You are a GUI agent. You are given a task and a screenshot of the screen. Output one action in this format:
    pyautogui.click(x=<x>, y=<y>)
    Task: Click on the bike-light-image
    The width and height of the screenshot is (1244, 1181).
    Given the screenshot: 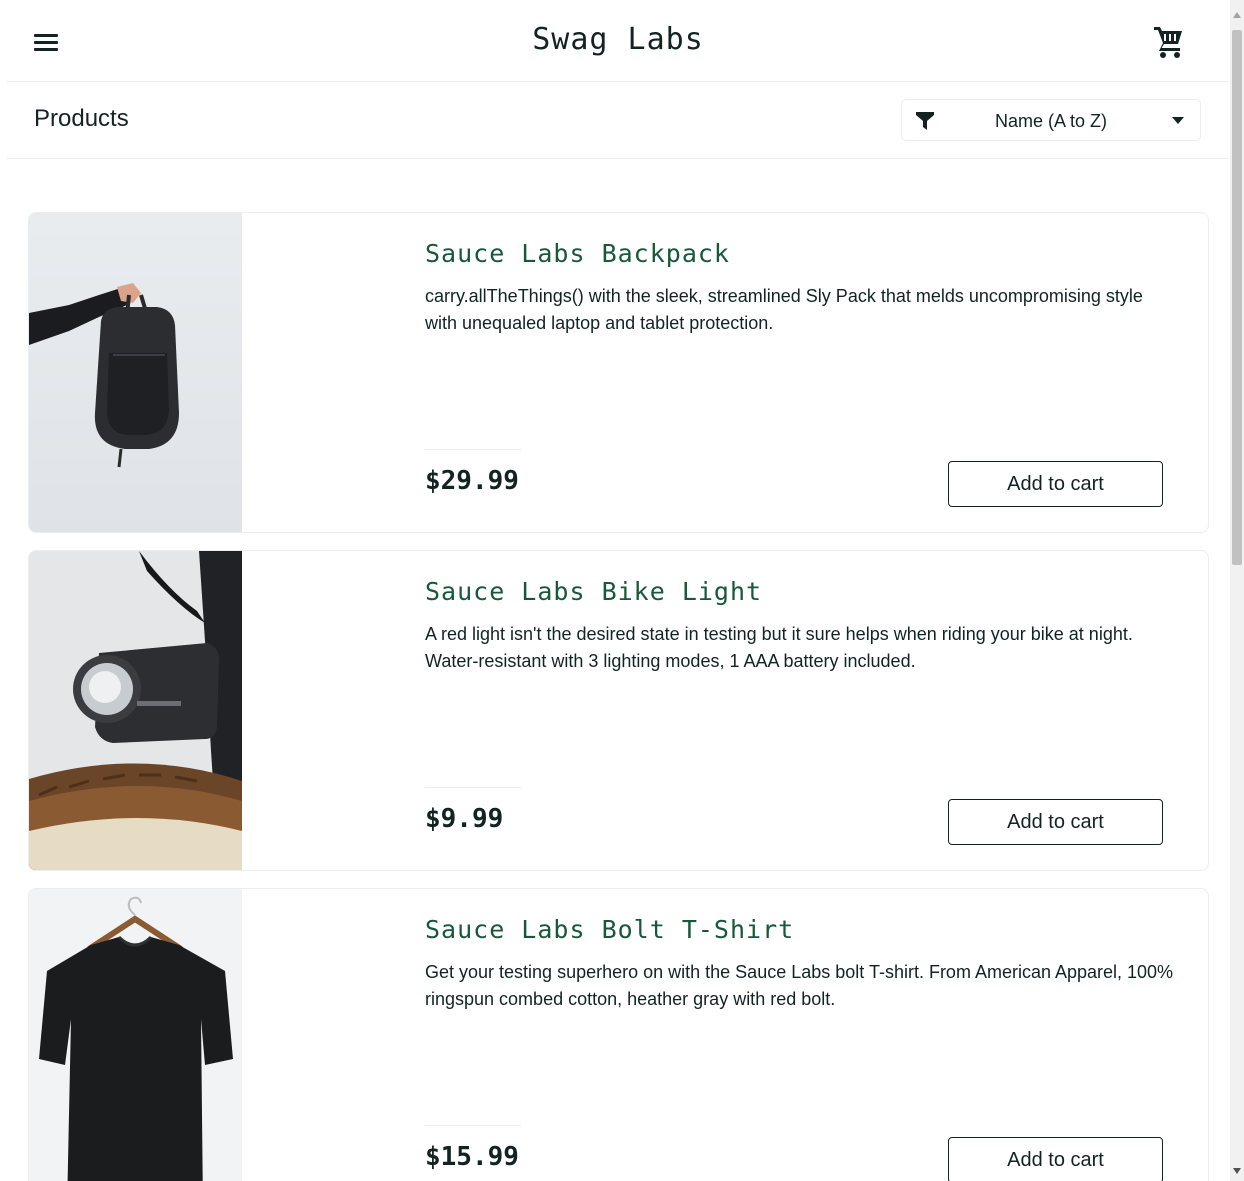 What is the action you would take?
    pyautogui.click(x=135, y=710)
    